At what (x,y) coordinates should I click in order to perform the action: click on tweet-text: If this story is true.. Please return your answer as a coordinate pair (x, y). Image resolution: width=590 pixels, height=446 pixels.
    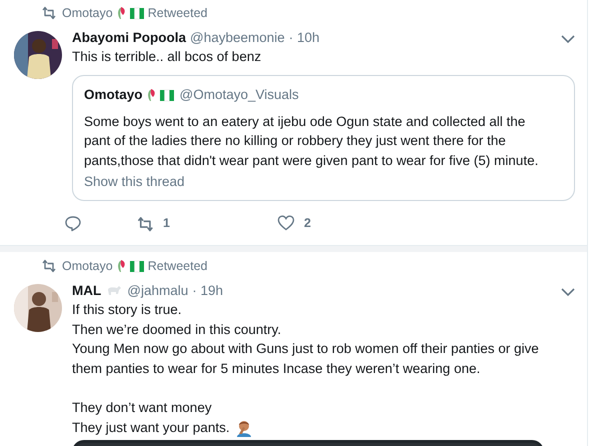
    Looking at the image, I should click on (127, 310).